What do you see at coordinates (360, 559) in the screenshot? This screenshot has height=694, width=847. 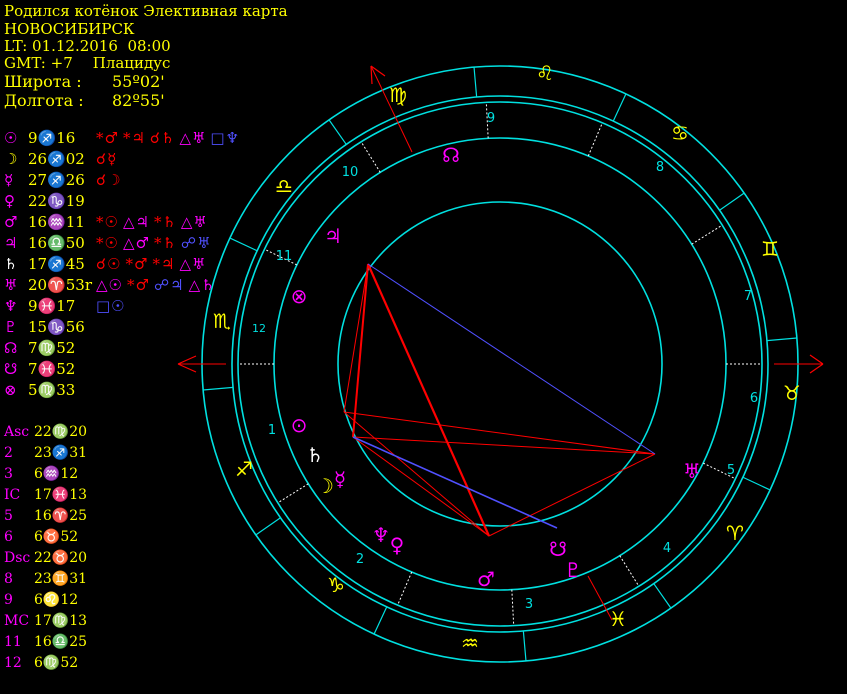 I see `house-number: 2` at bounding box center [360, 559].